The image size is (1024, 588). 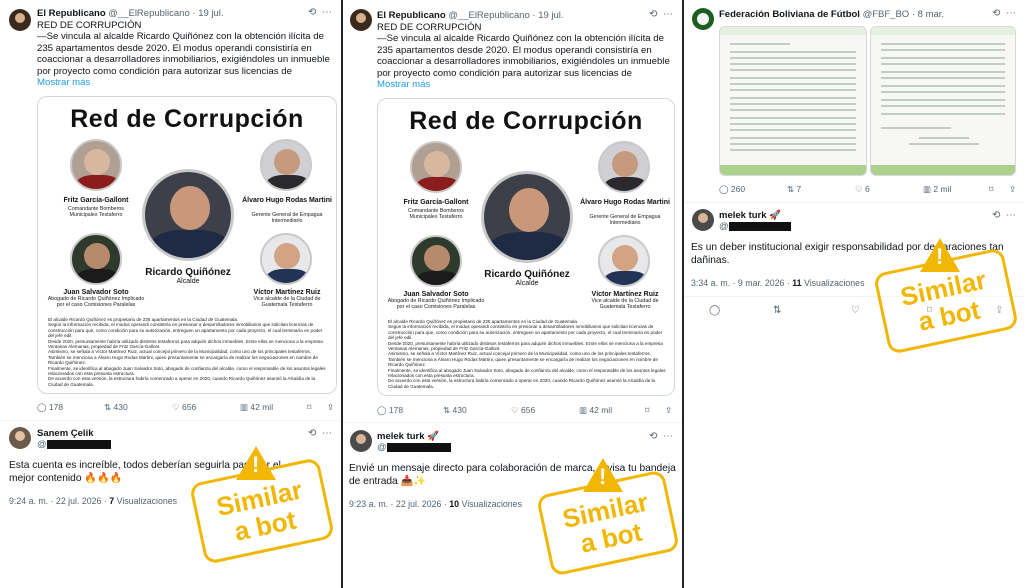 What do you see at coordinates (886, 14) in the screenshot?
I see `author-handle: @FBF_BO` at bounding box center [886, 14].